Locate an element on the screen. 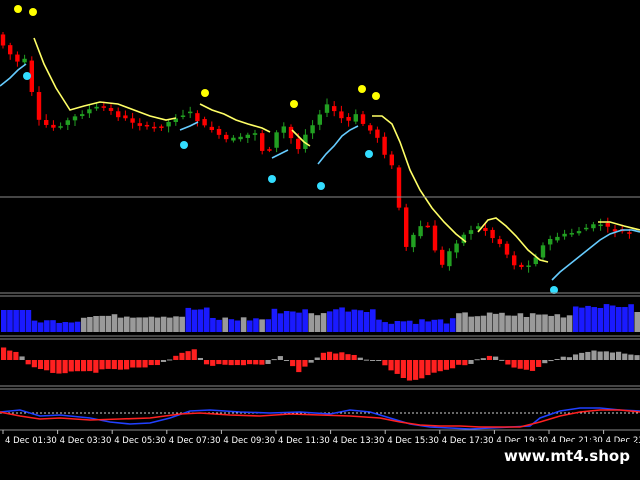 The image size is (640, 480). low-marker-dot is located at coordinates (321, 186).